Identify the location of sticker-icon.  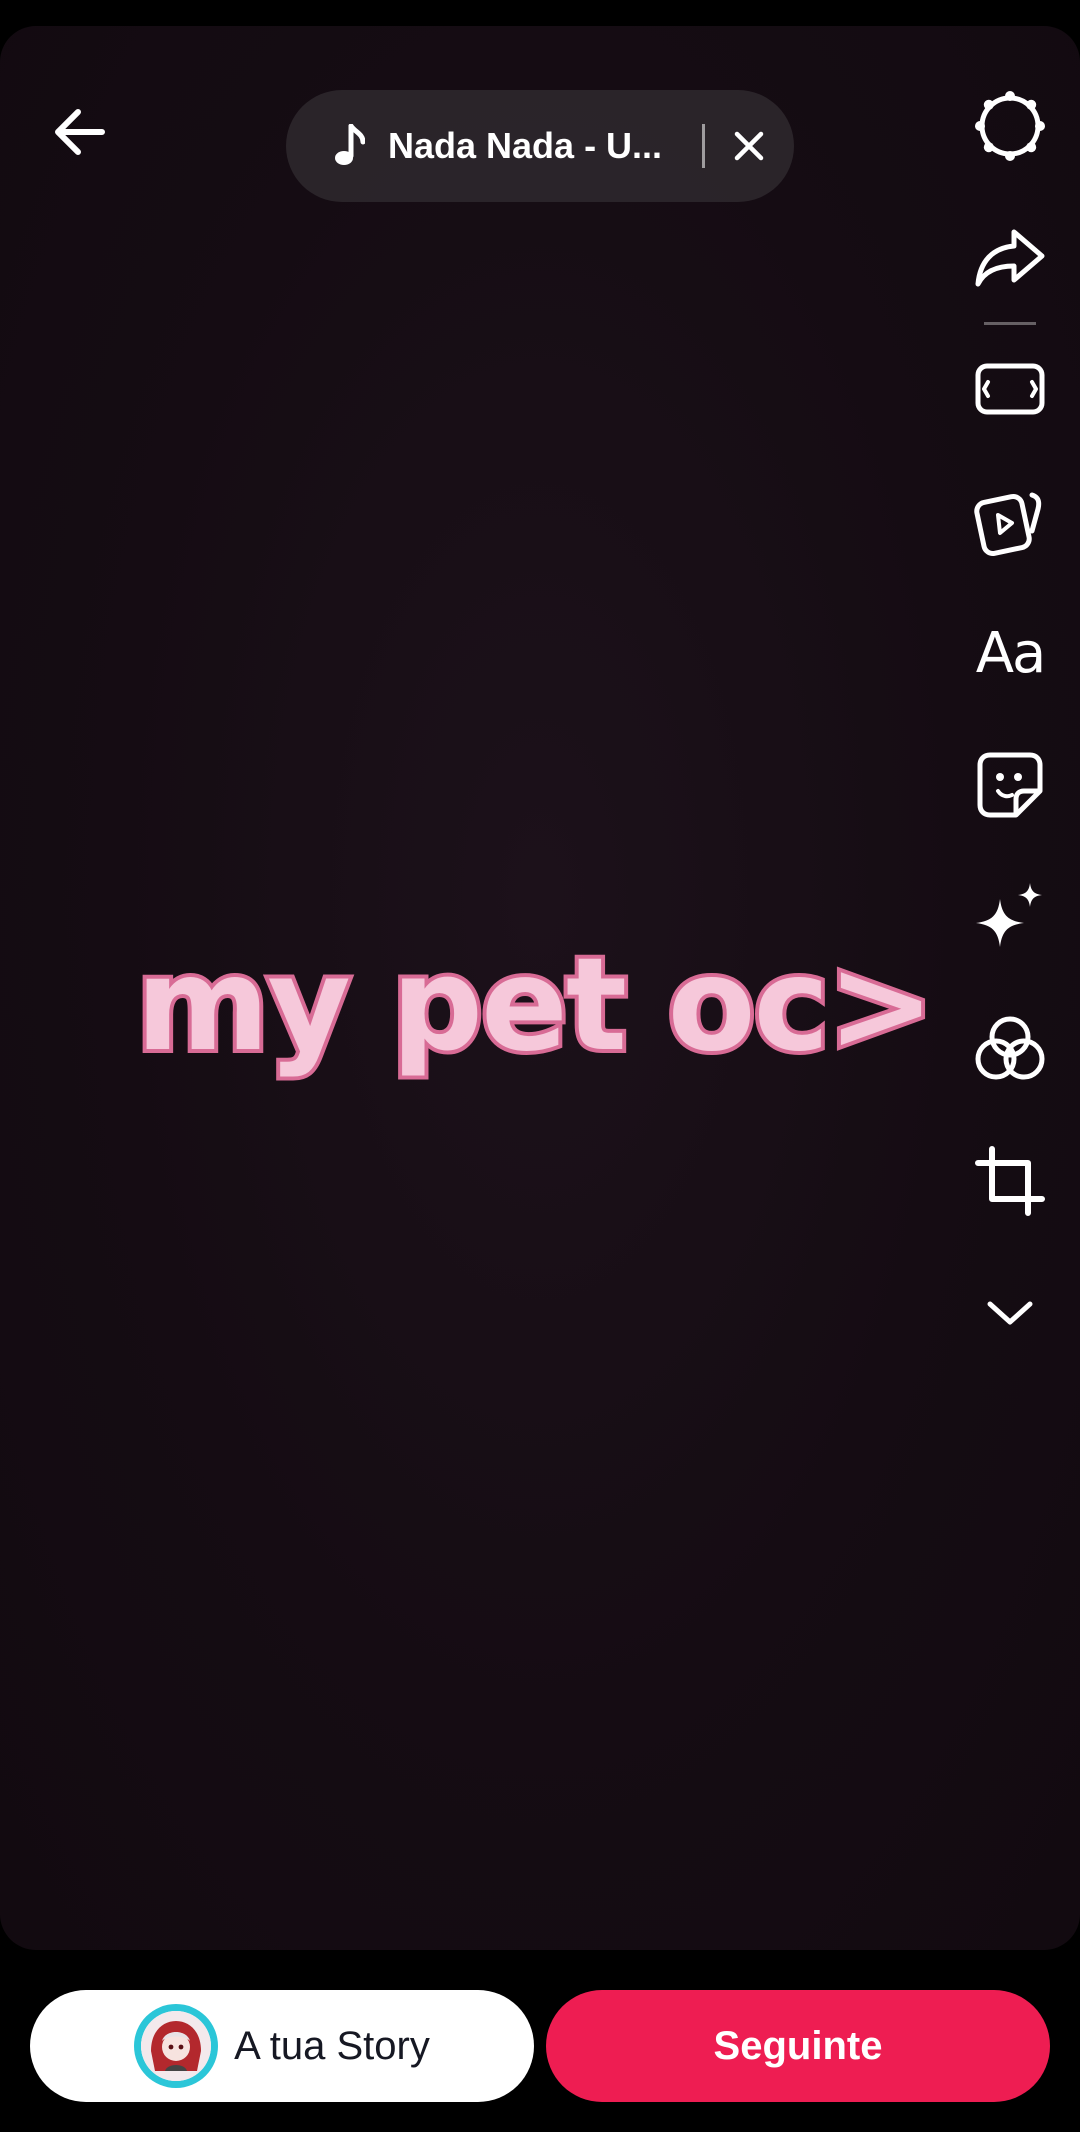
(1010, 785).